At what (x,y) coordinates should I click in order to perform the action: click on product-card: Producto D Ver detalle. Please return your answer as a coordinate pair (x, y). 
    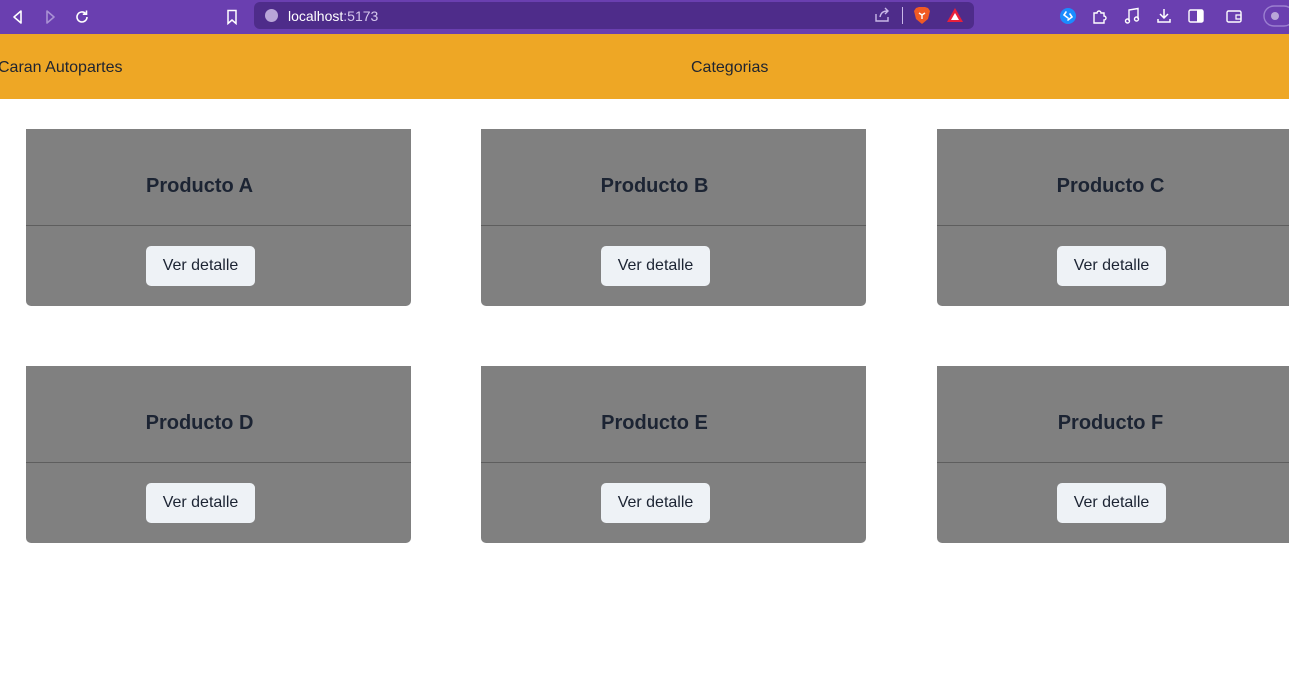
    Looking at the image, I should click on (218, 454).